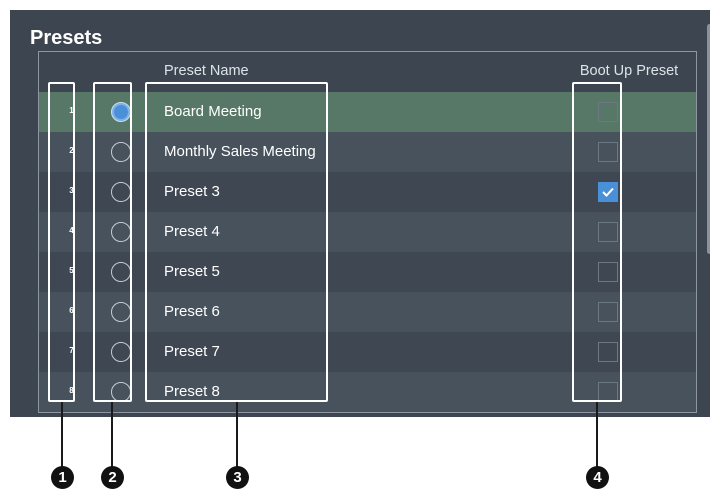  I want to click on header-preset-name: Preset Name, so click(206, 71).